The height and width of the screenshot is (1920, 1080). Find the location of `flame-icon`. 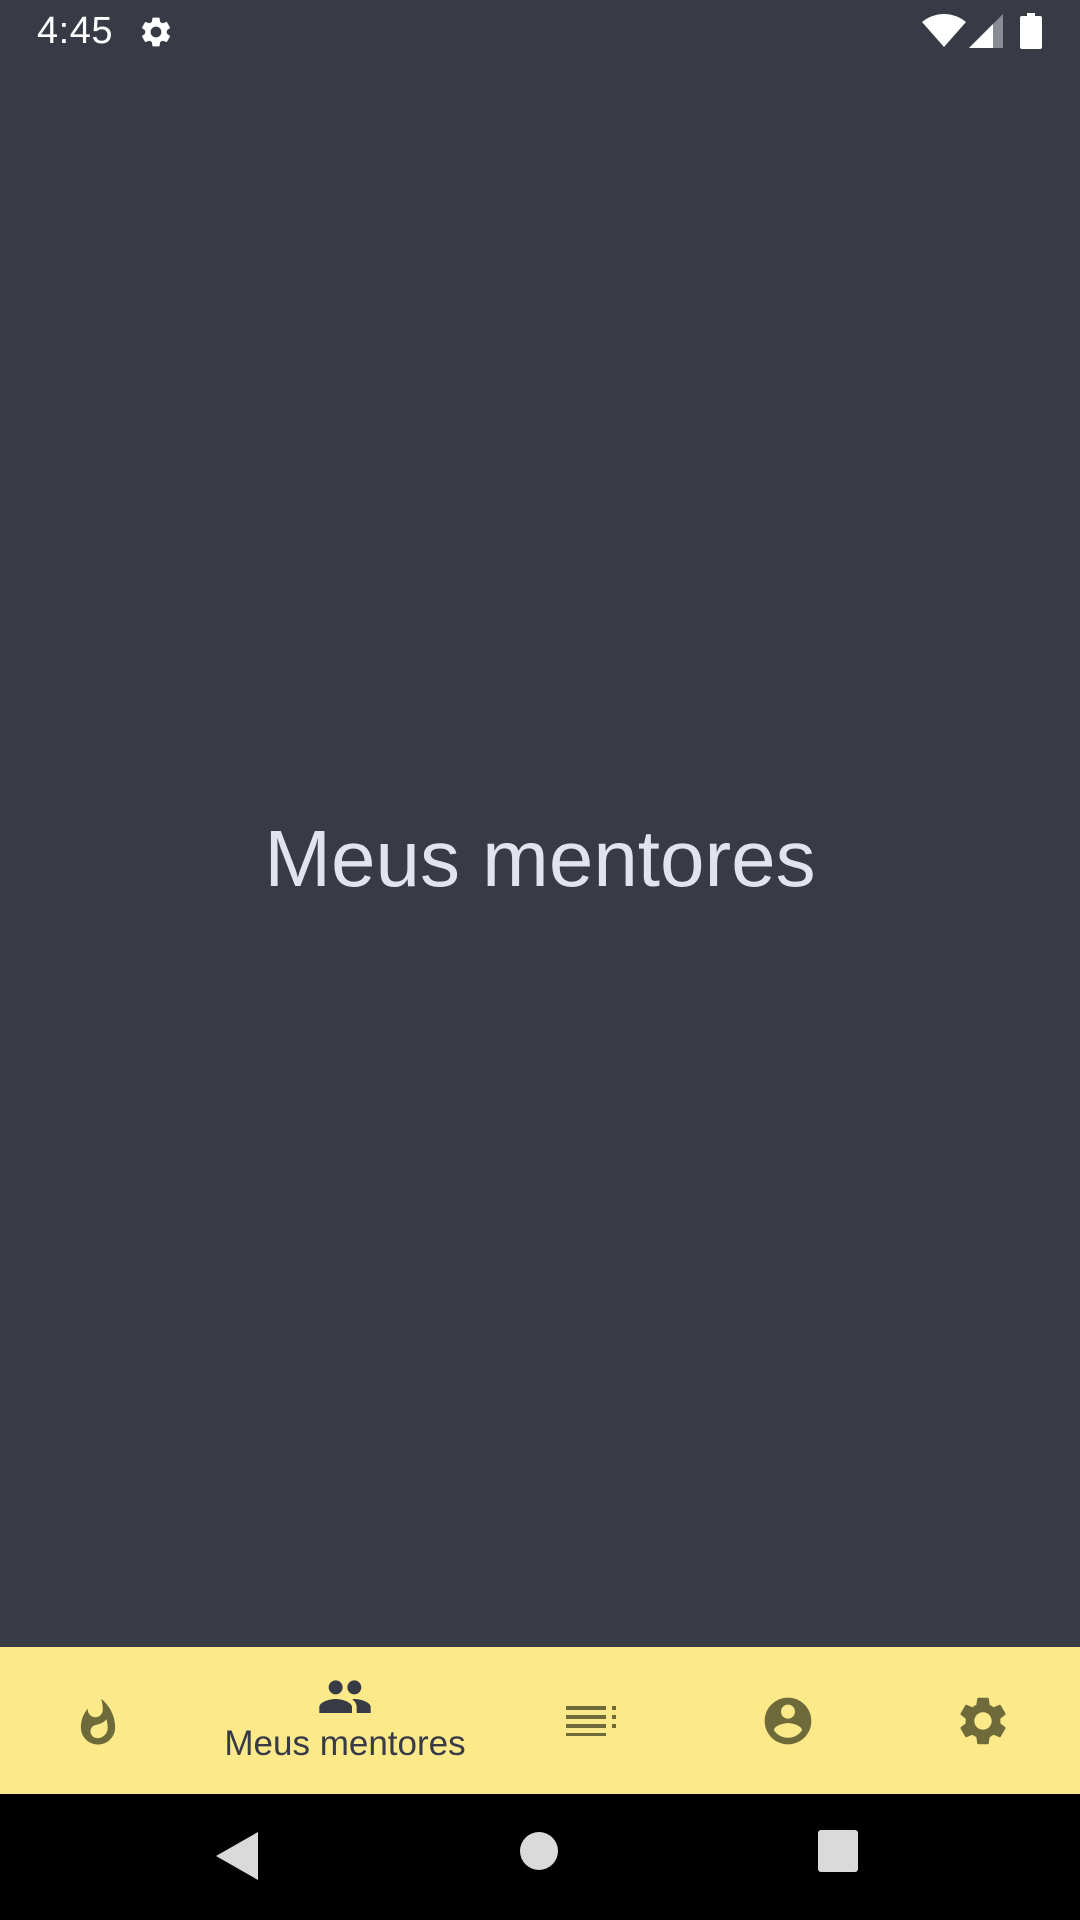

flame-icon is located at coordinates (98, 1721).